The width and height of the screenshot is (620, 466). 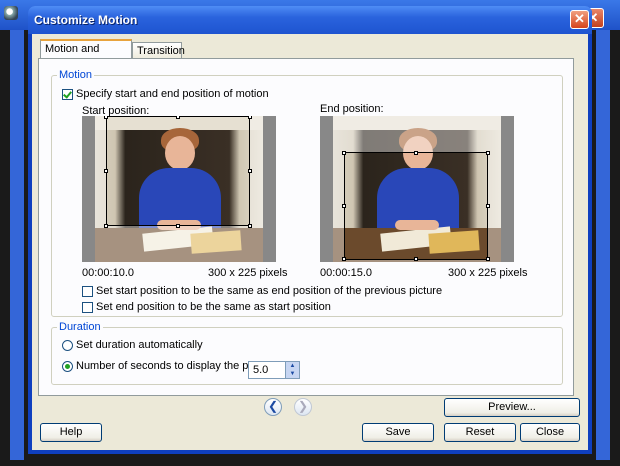 I want to click on background-right-edge, so click(x=603, y=245).